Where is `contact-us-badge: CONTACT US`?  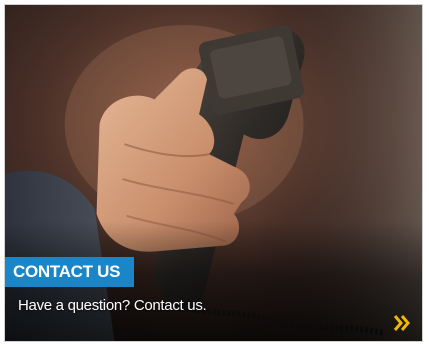 contact-us-badge: CONTACT US is located at coordinates (70, 272).